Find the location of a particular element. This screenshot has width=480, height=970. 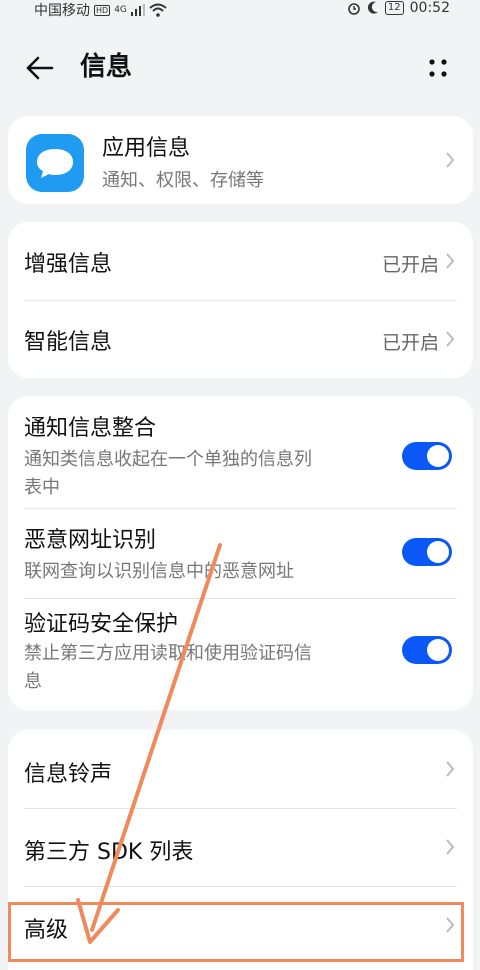

header: 信息 is located at coordinates (240, 68).